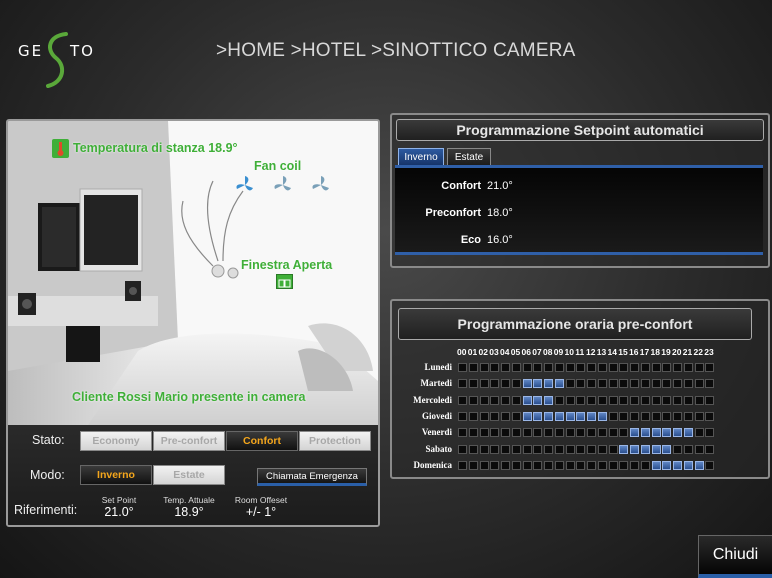 The height and width of the screenshot is (578, 772). I want to click on breadcrumb: >HOME >HOTEL >SINOTTICO CAMERA, so click(396, 51).